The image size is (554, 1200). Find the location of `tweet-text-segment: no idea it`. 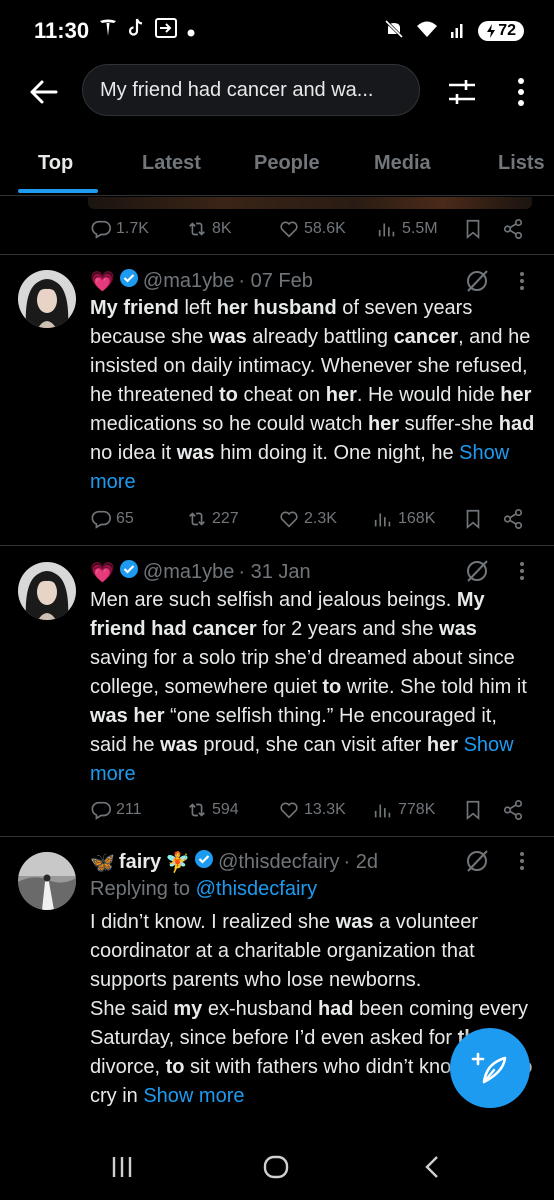

tweet-text-segment: no idea it is located at coordinates (133, 453).